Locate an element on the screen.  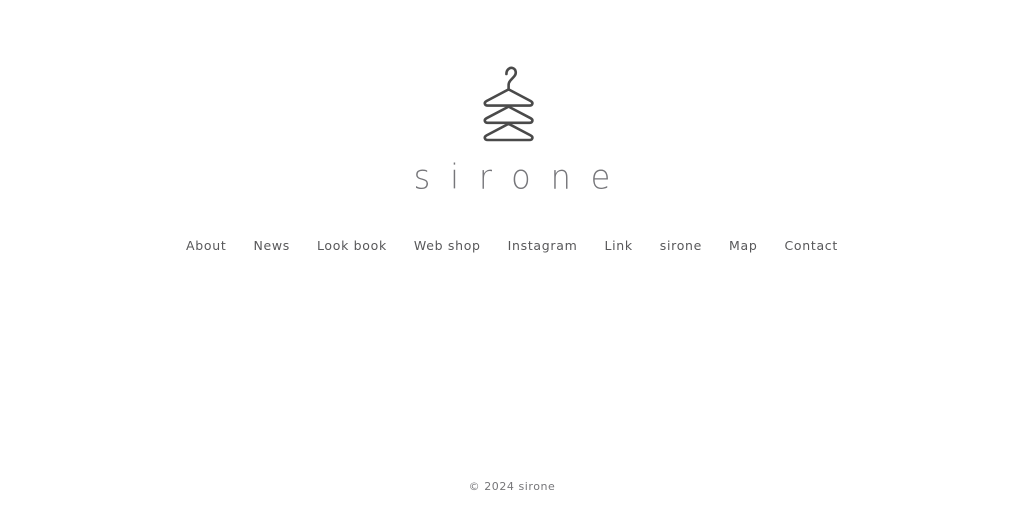
nav-item-news: News is located at coordinates (272, 246).